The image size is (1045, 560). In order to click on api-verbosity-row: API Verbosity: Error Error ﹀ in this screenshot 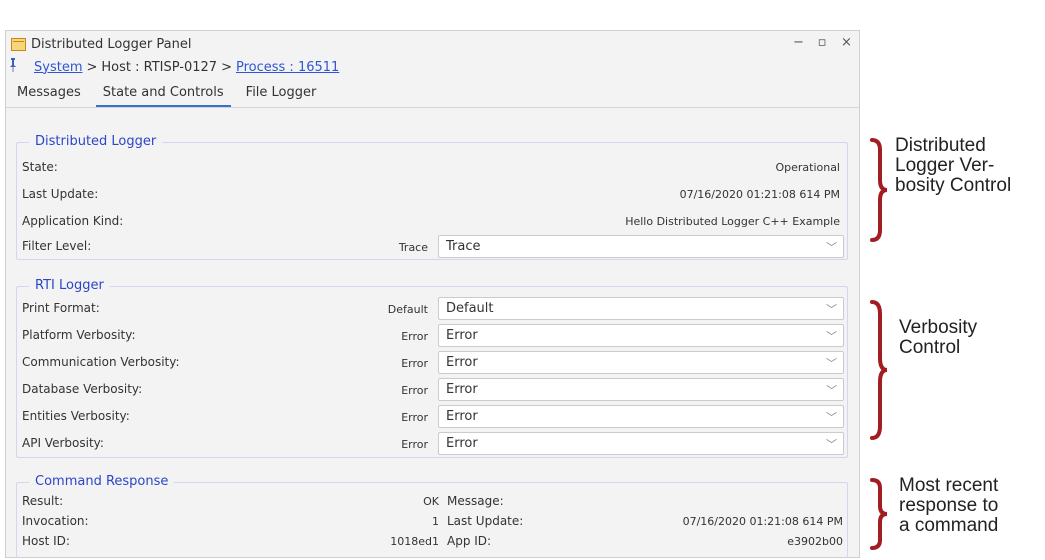, I will do `click(433, 444)`.